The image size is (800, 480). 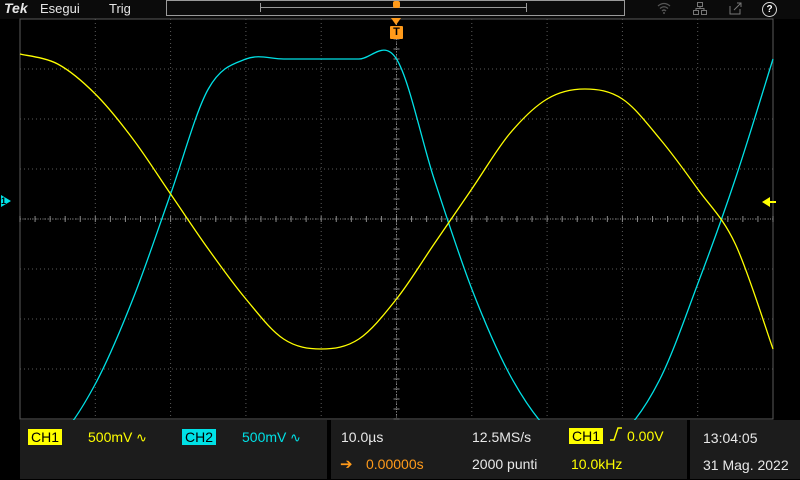 I want to click on clock-panel: 13:04:05 31 Mag. 2022, so click(x=745, y=449).